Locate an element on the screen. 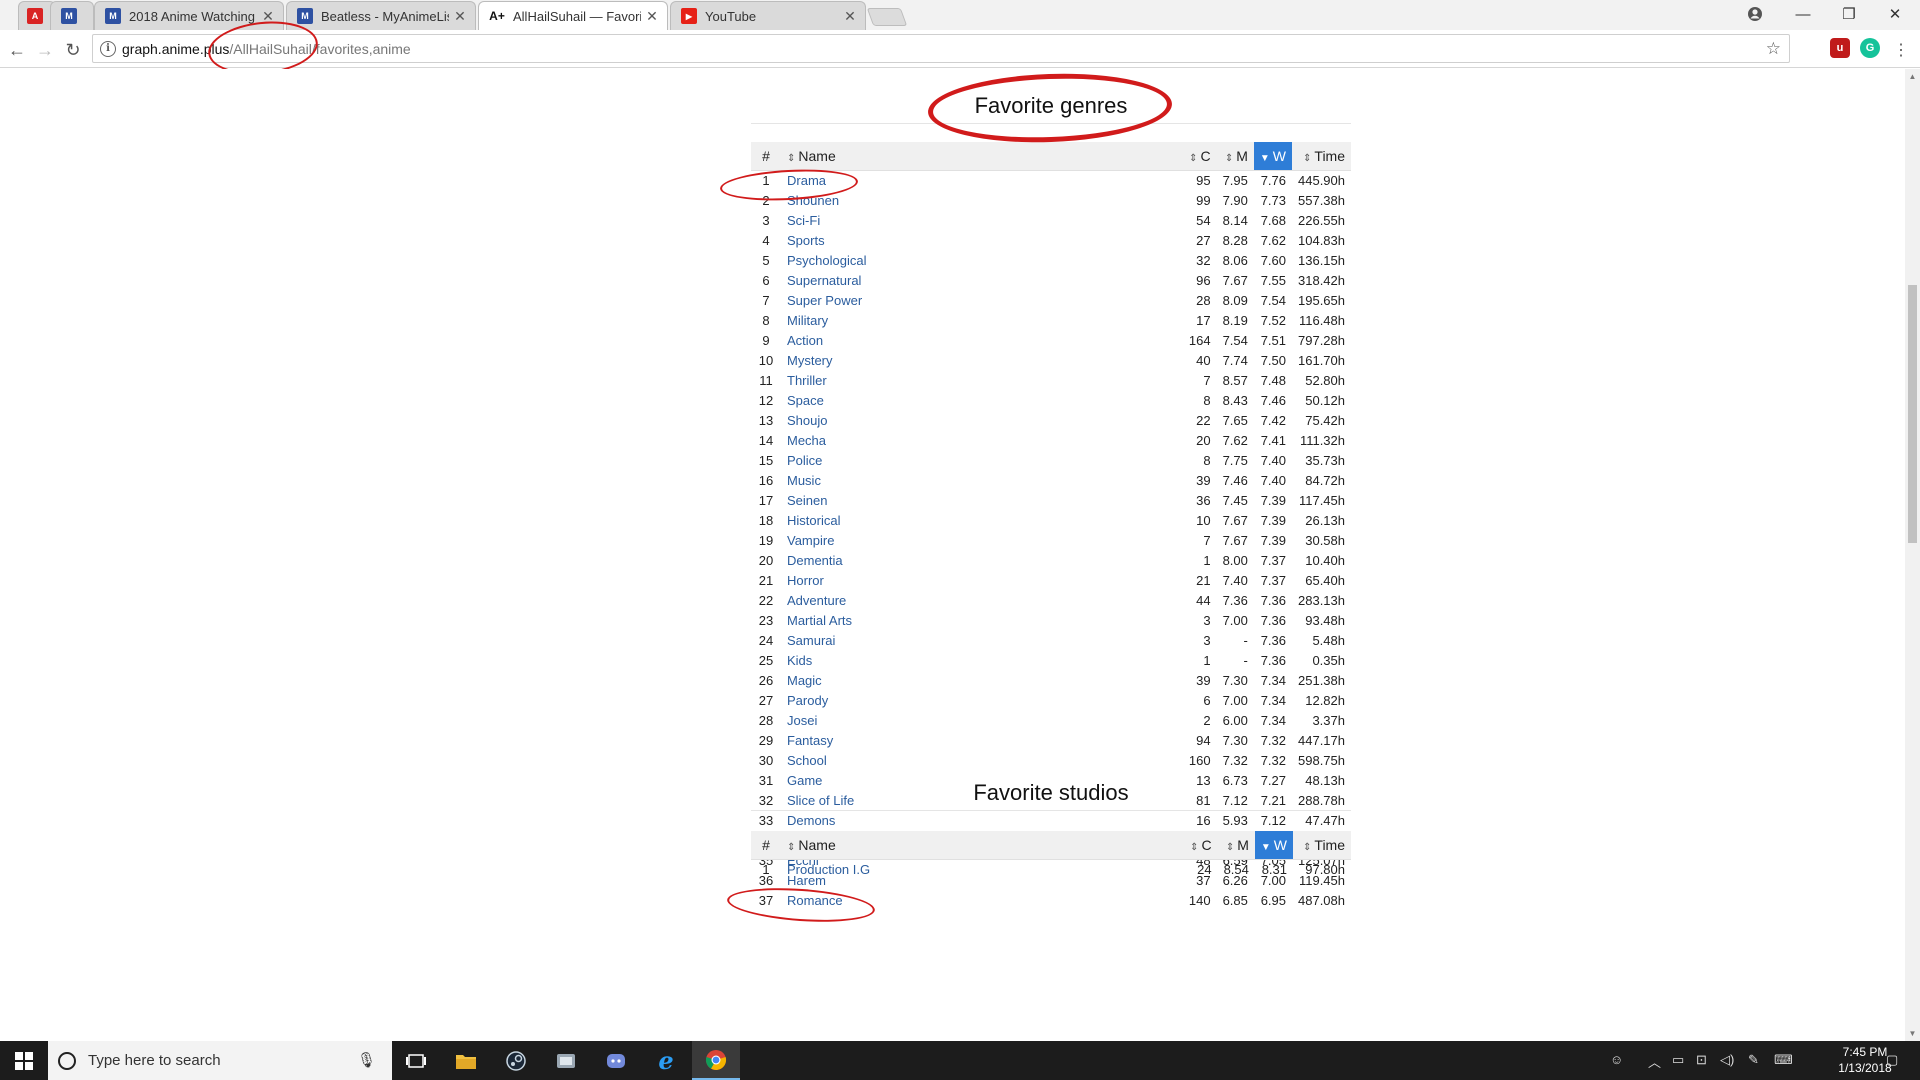  row-name-link: Super Power is located at coordinates (824, 300).